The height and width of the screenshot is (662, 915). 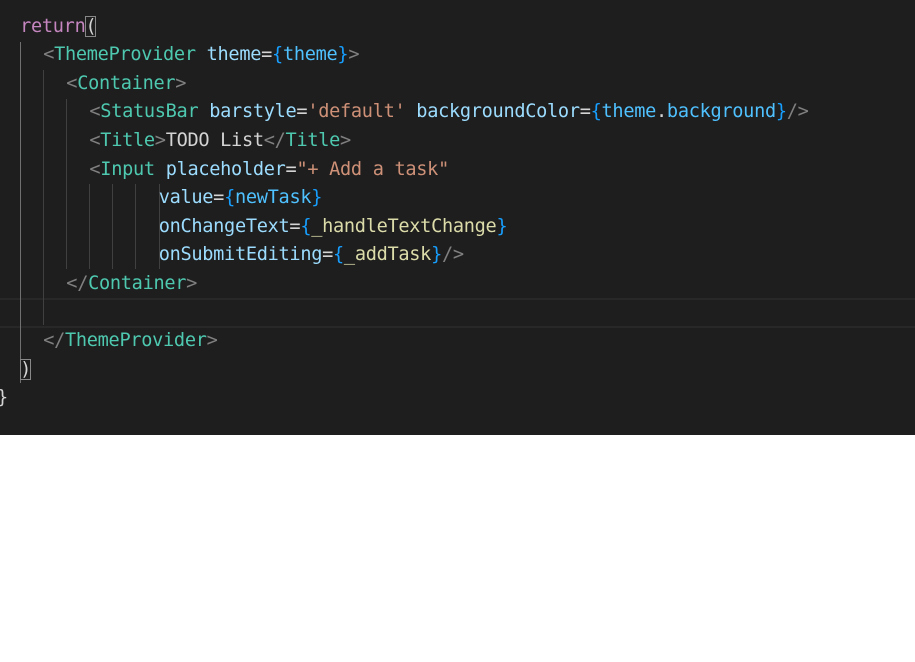 I want to click on code-token-kw: return, so click(x=53, y=26).